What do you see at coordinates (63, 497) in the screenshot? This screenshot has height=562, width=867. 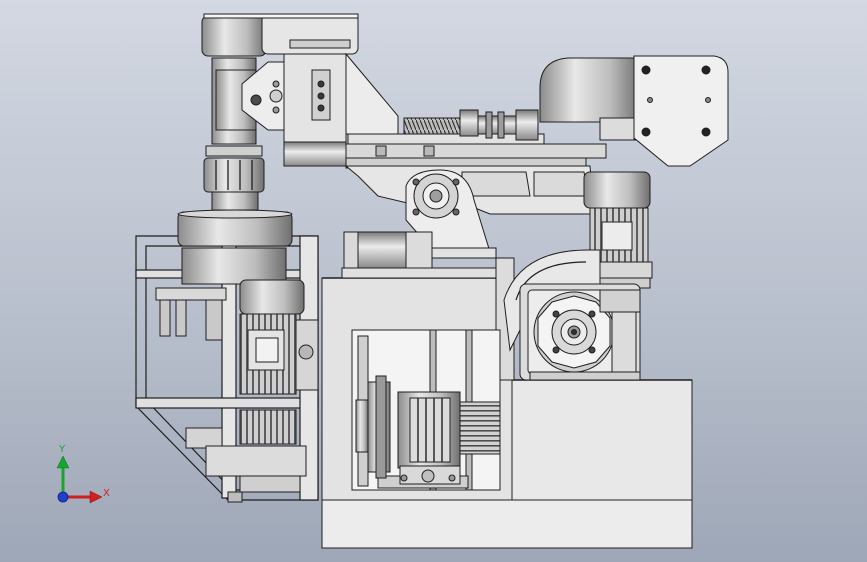 I see `z-axis-dot` at bounding box center [63, 497].